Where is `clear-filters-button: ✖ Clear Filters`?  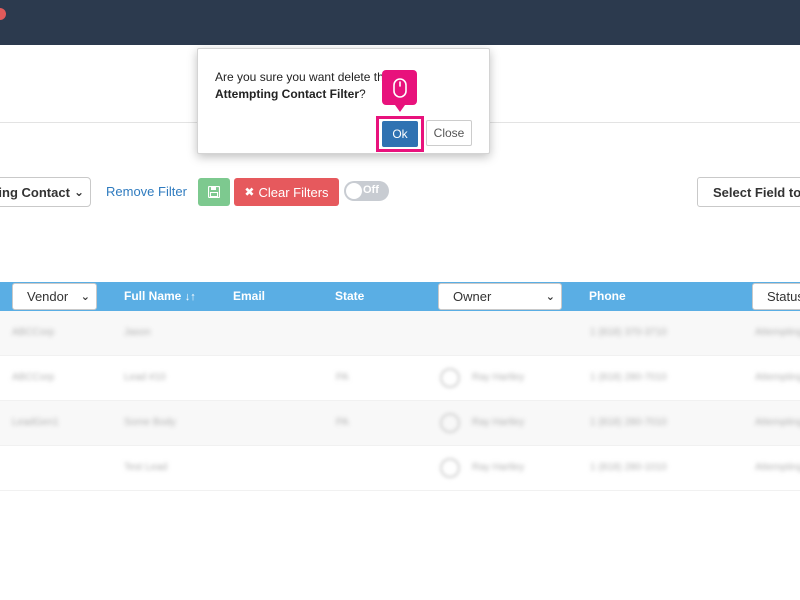 clear-filters-button: ✖ Clear Filters is located at coordinates (286, 192).